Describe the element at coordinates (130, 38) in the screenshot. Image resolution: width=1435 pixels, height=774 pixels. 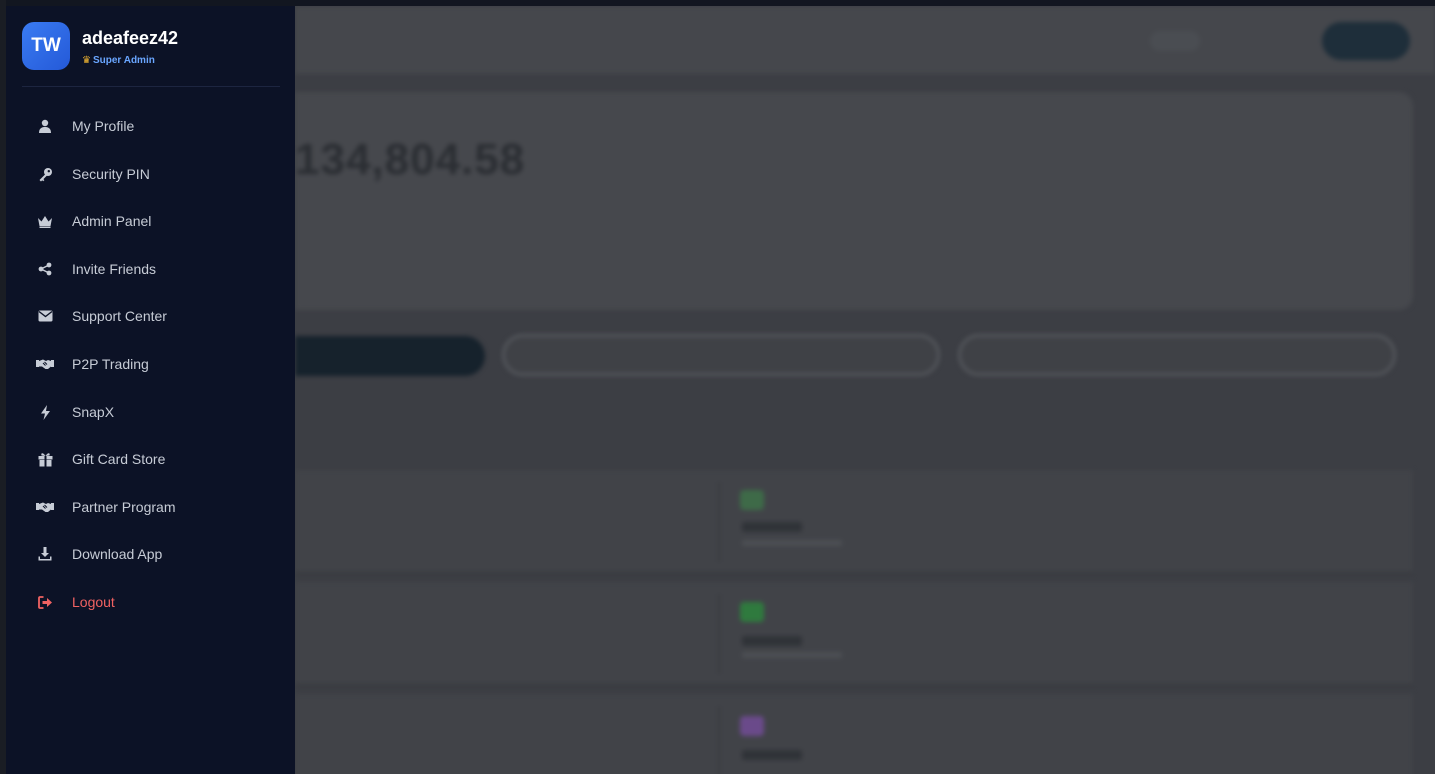
I see `username: adeafeez42` at that location.